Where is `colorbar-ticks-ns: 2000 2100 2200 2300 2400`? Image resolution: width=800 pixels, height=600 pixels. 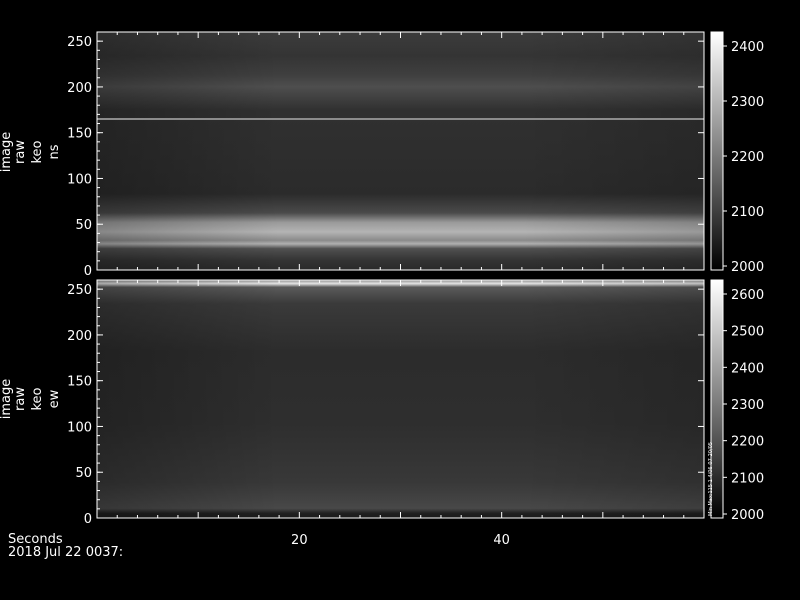 colorbar-ticks-ns: 2000 2100 2200 2300 2400 is located at coordinates (743, 157).